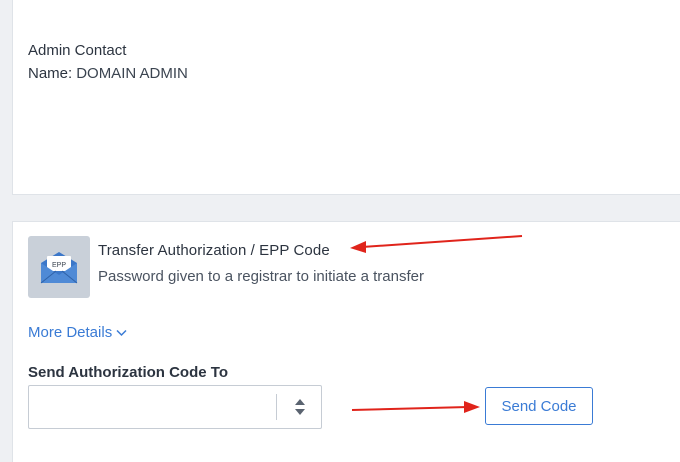 This screenshot has width=680, height=462. I want to click on transfer-title: Transfer Authorization / EPP Code, so click(214, 250).